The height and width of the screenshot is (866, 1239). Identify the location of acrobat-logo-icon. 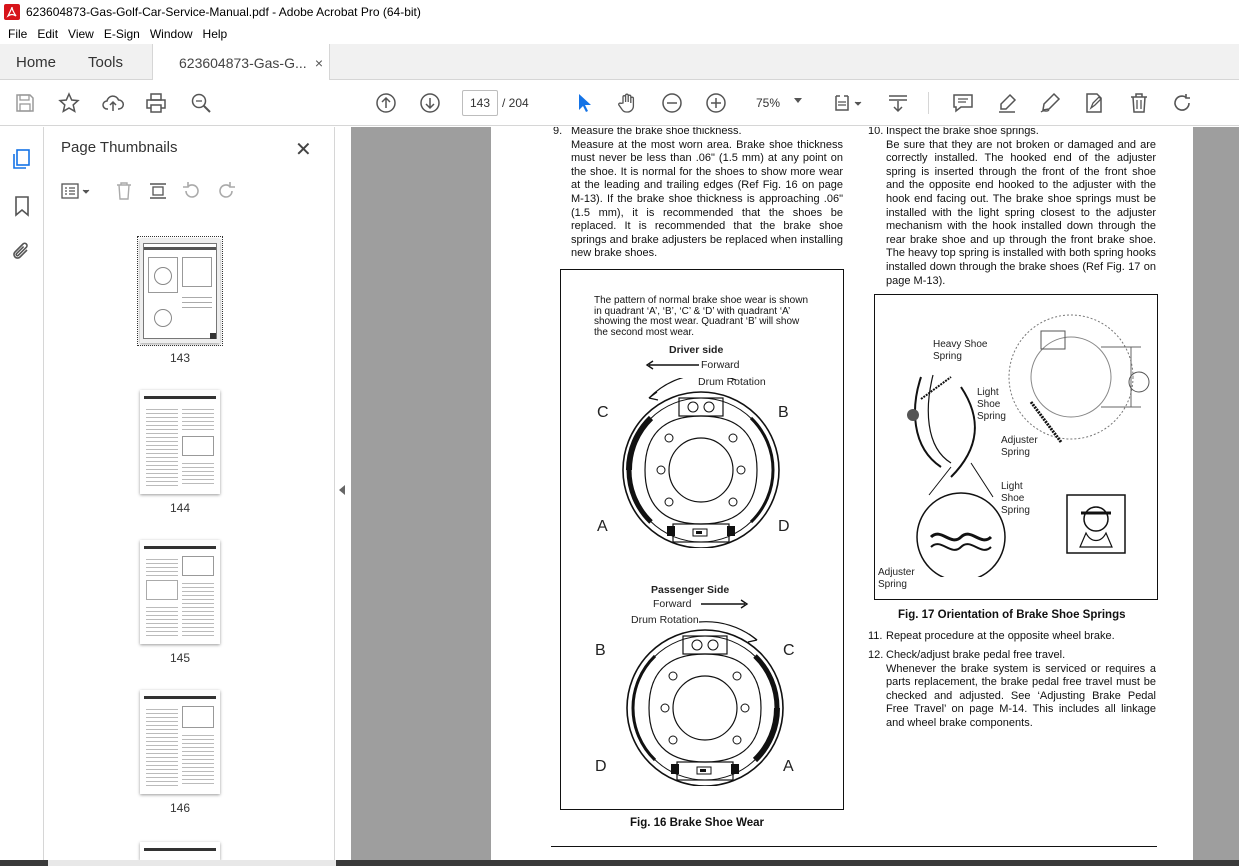
(12, 12).